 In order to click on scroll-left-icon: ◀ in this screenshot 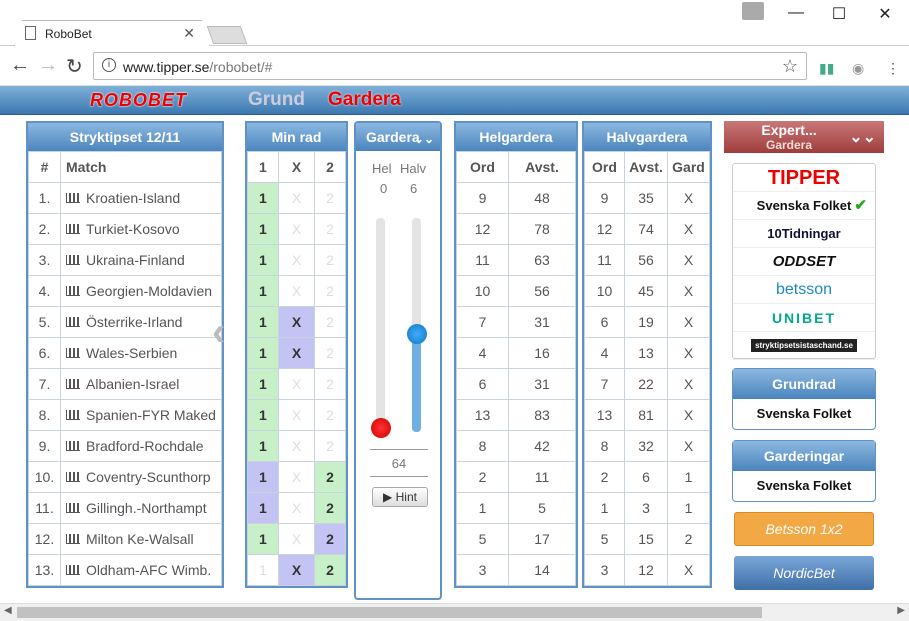, I will do `click(8, 610)`.